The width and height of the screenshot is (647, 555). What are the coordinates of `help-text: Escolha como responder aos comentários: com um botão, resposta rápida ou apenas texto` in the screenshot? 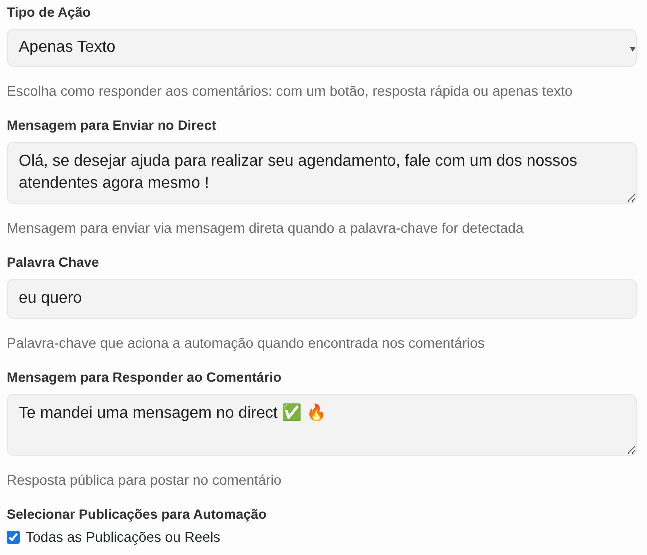 It's located at (290, 91).